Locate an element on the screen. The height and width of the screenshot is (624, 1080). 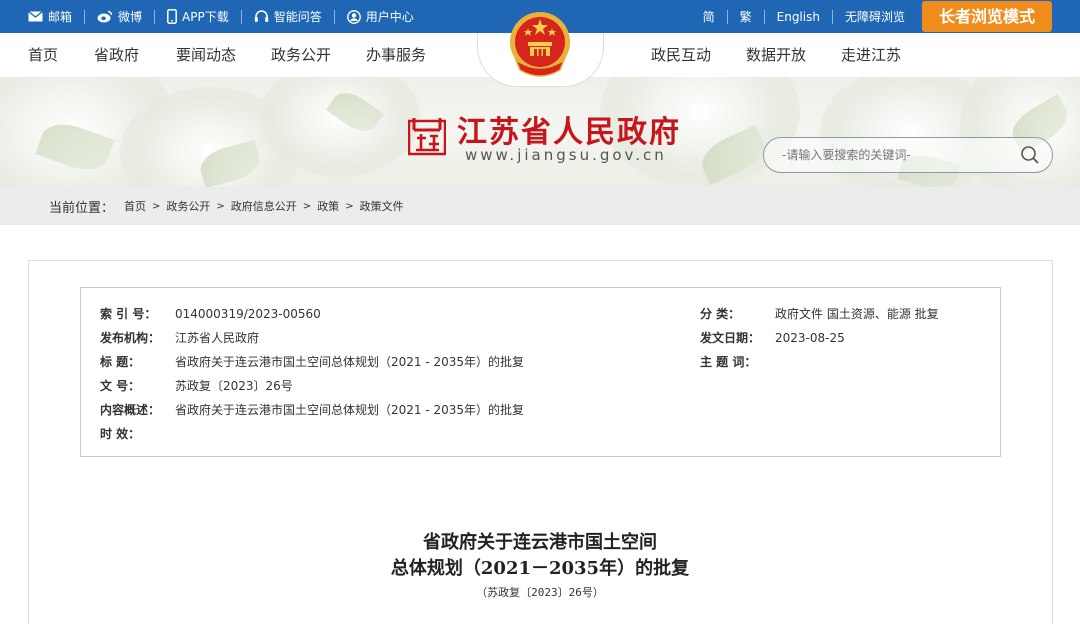
breadcrumb-item: 政务公开 is located at coordinates (188, 206).